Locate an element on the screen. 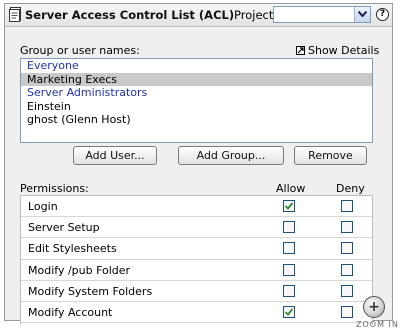 This screenshot has height=333, width=400. zoom-in-icon: + is located at coordinates (374, 307).